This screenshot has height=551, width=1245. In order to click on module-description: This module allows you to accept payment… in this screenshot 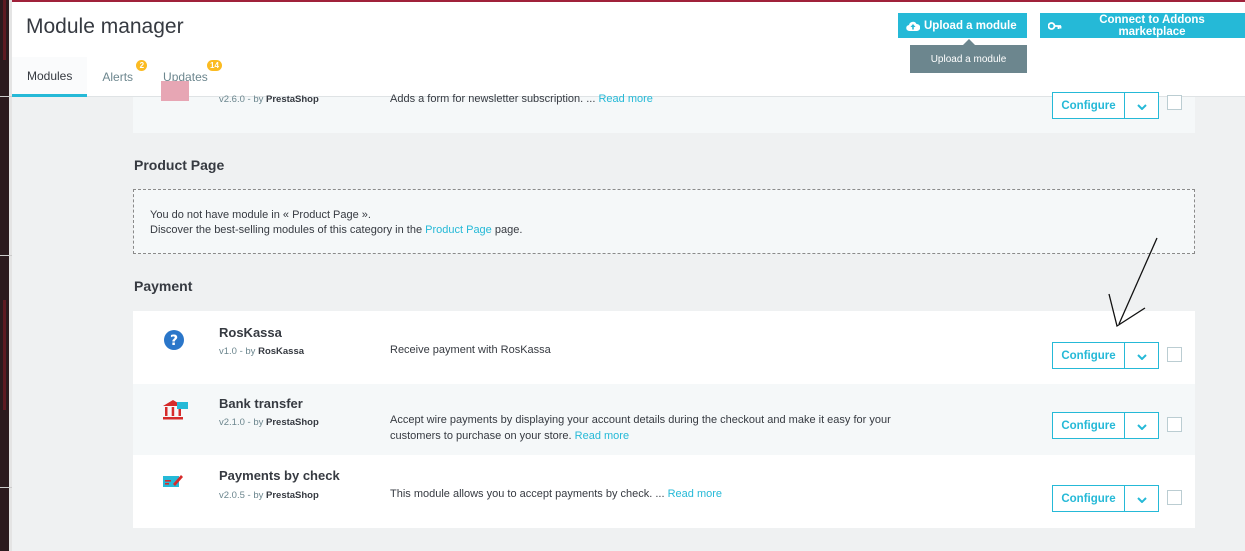, I will do `click(556, 494)`.